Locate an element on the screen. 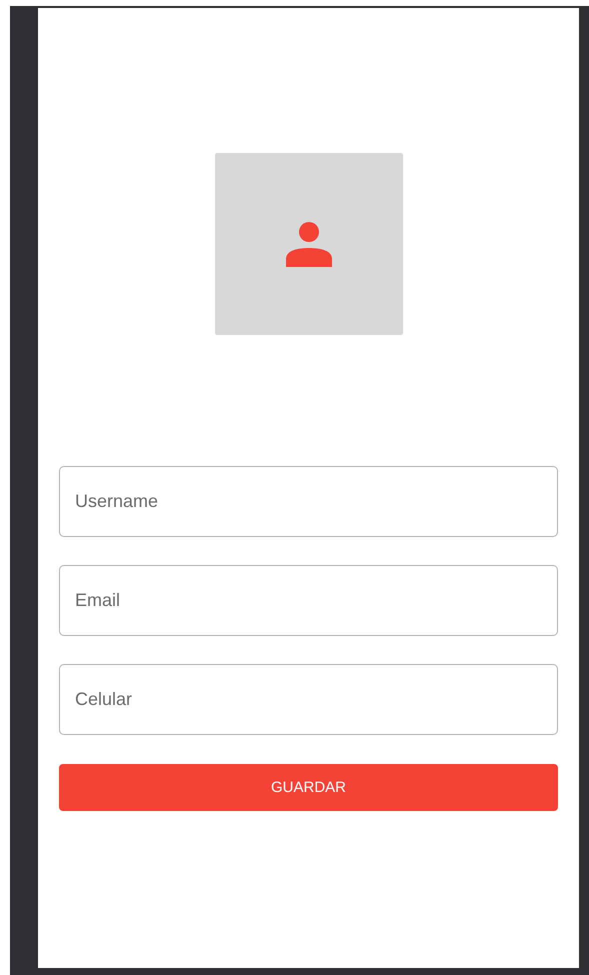 The image size is (589, 975). person-icon is located at coordinates (309, 244).